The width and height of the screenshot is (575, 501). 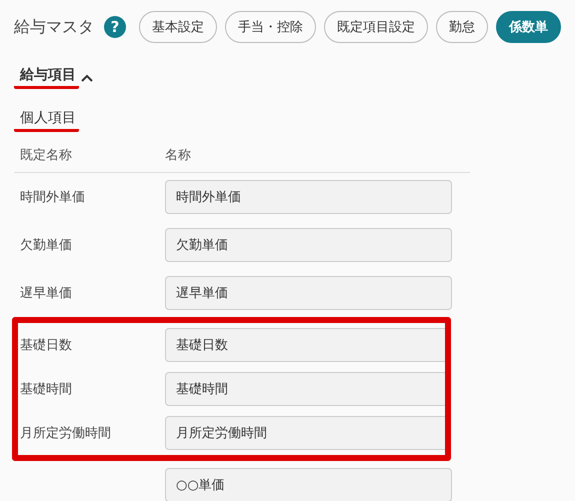 What do you see at coordinates (53, 197) in the screenshot?
I see `row-label: 時間外単価` at bounding box center [53, 197].